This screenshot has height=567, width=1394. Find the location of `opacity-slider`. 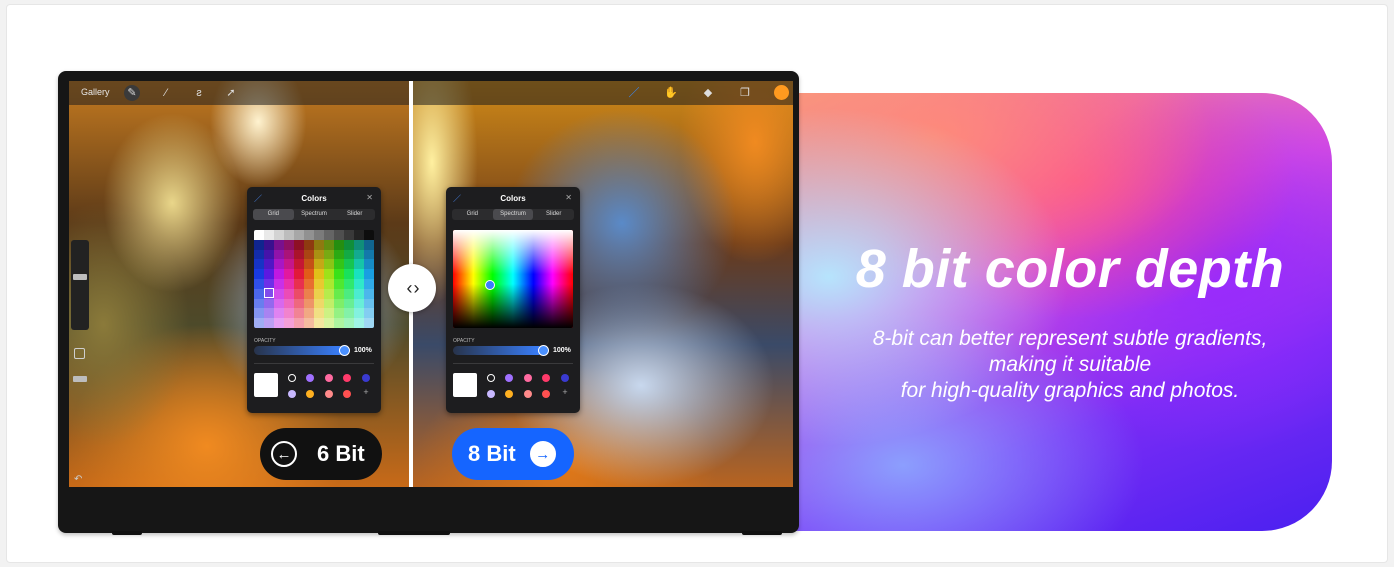

opacity-slider is located at coordinates (498, 350).